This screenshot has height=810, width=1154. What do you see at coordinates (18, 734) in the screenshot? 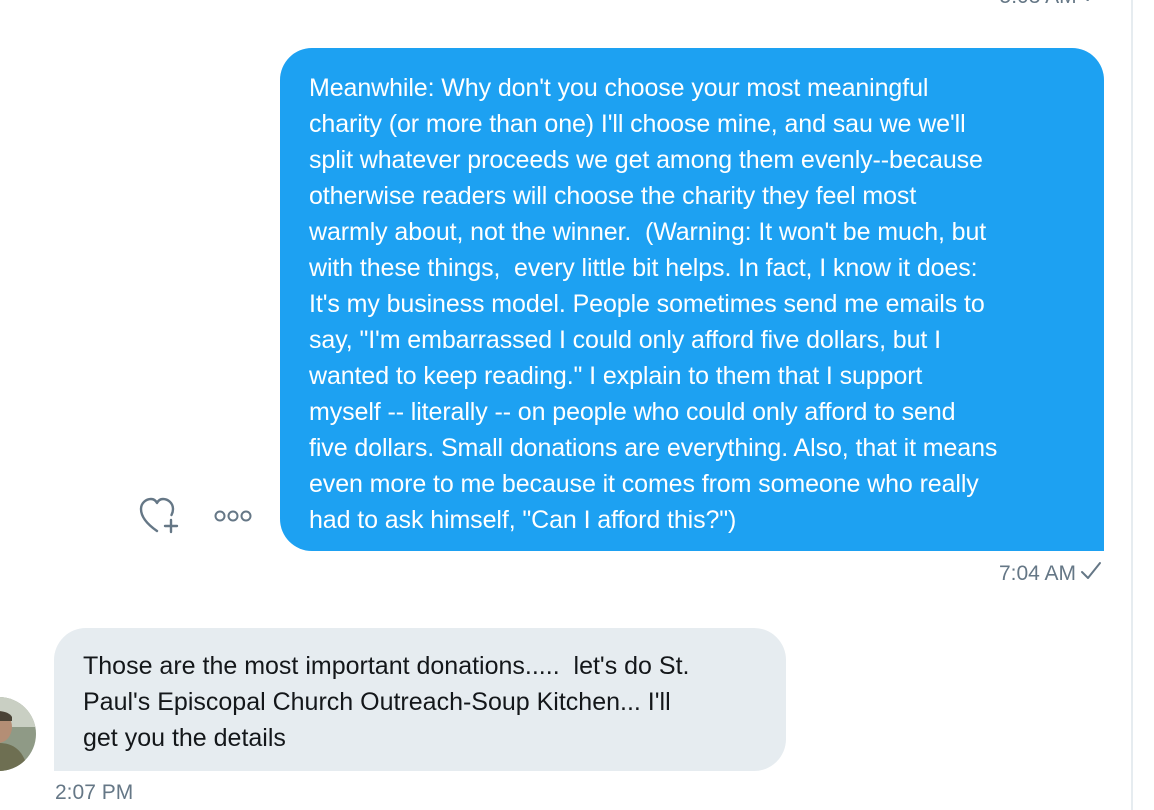
I see `avatar` at bounding box center [18, 734].